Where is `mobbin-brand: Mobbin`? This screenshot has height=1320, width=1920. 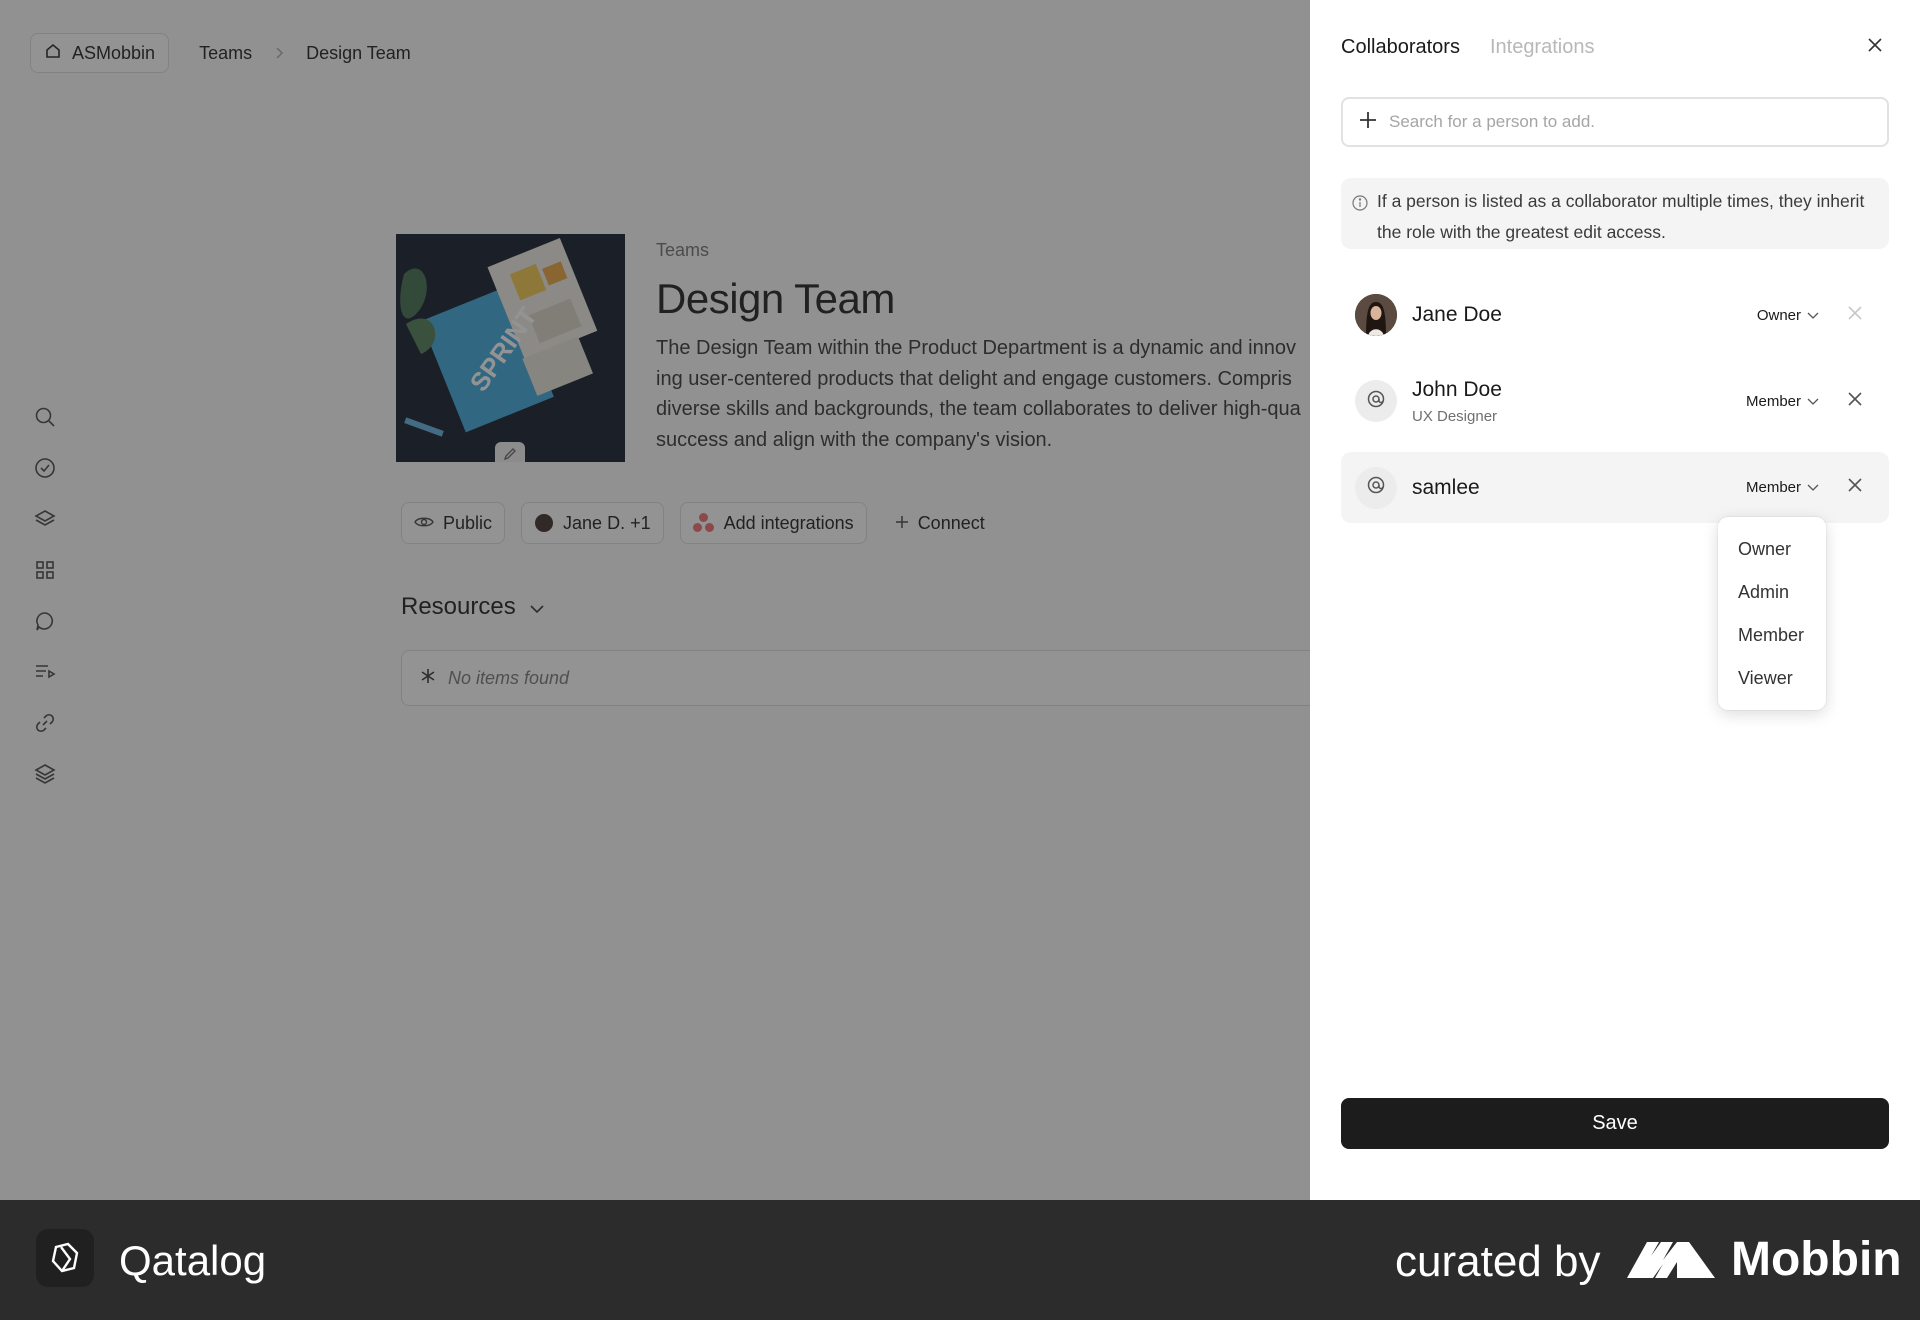 mobbin-brand: Mobbin is located at coordinates (1816, 1259).